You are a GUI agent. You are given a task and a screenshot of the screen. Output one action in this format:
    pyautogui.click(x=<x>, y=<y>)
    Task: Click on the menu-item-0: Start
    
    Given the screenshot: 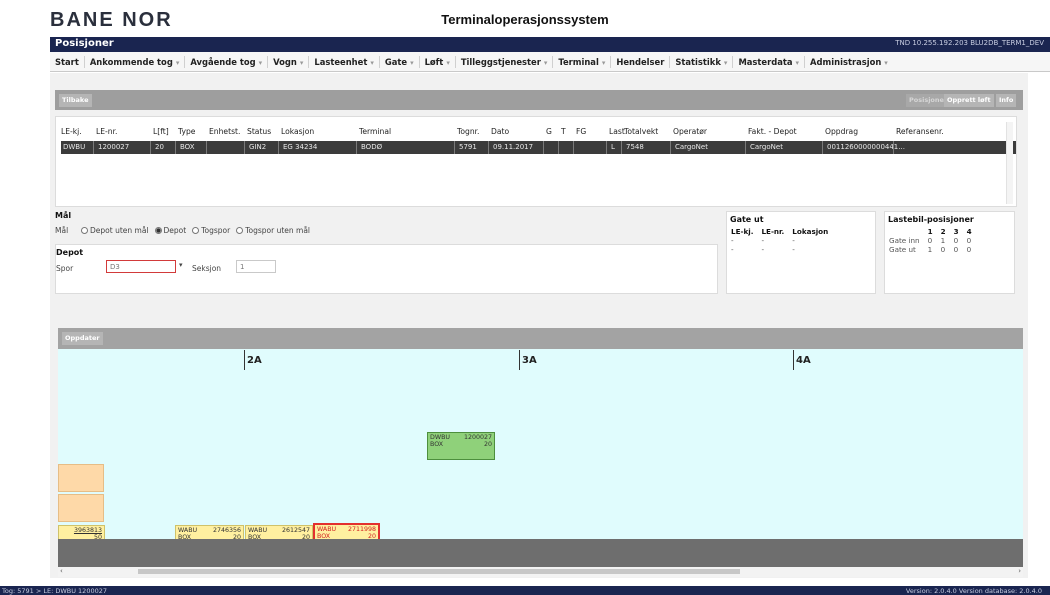 What is the action you would take?
    pyautogui.click(x=67, y=62)
    